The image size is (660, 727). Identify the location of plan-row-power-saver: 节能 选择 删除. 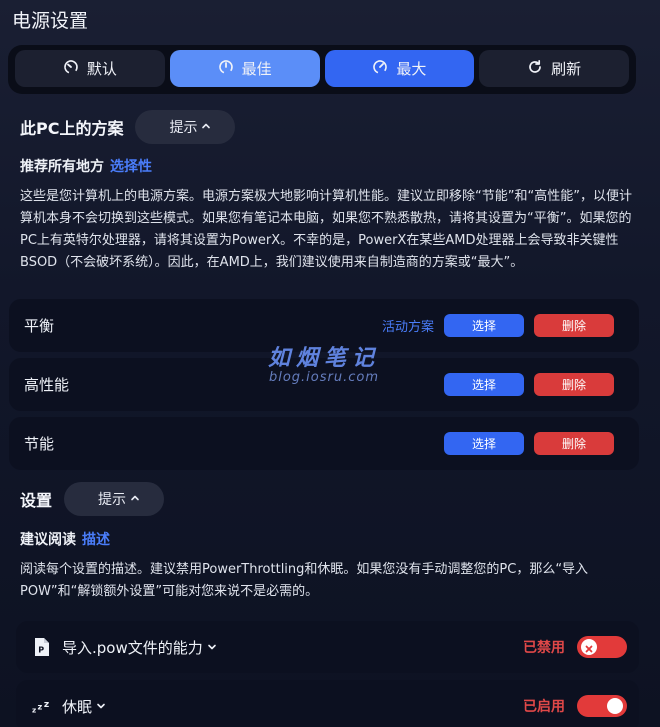
(324, 443).